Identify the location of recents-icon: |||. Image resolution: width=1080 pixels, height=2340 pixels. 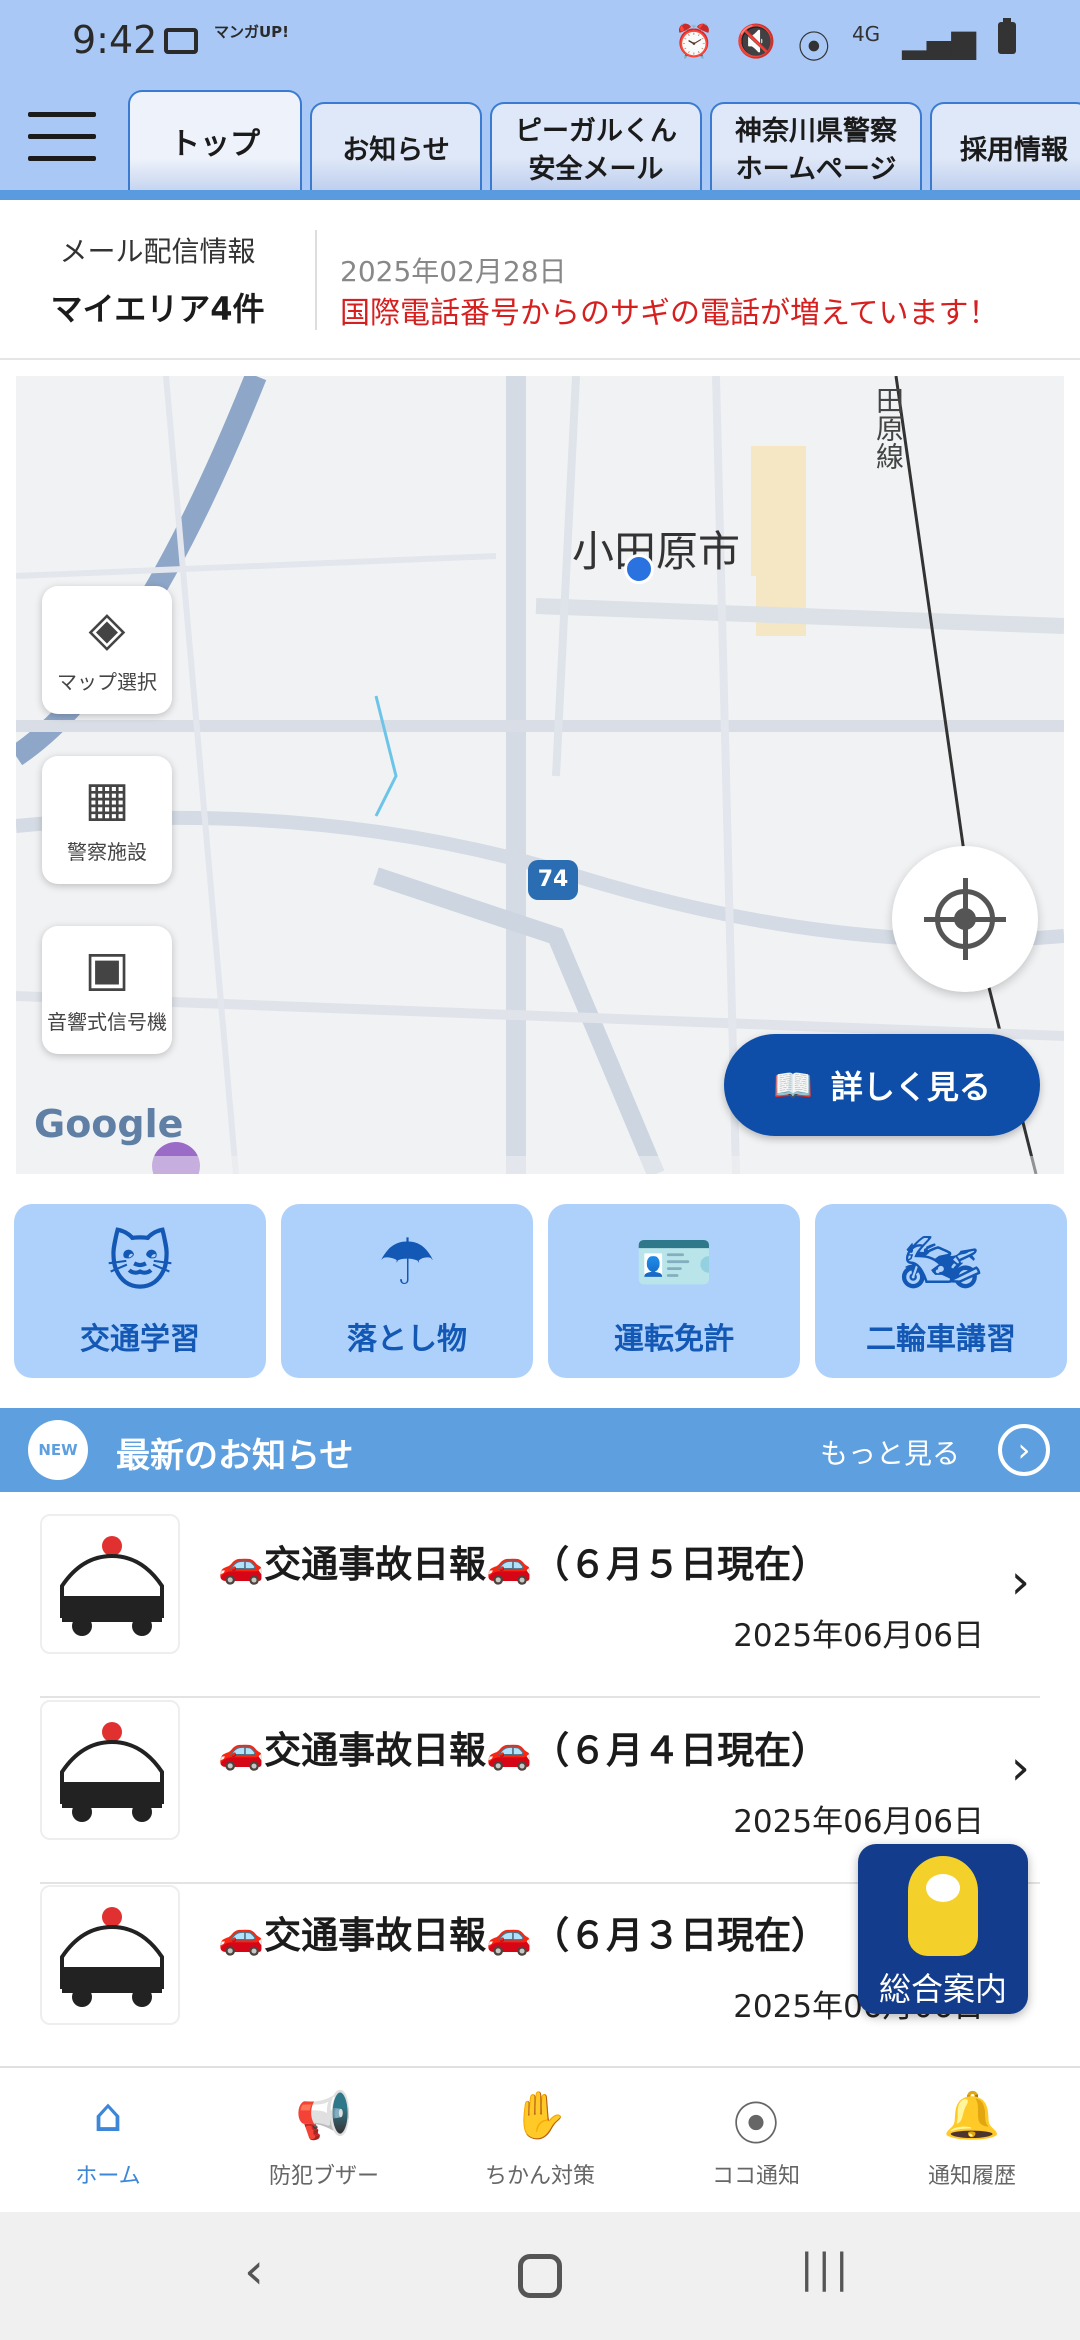
(826, 2269).